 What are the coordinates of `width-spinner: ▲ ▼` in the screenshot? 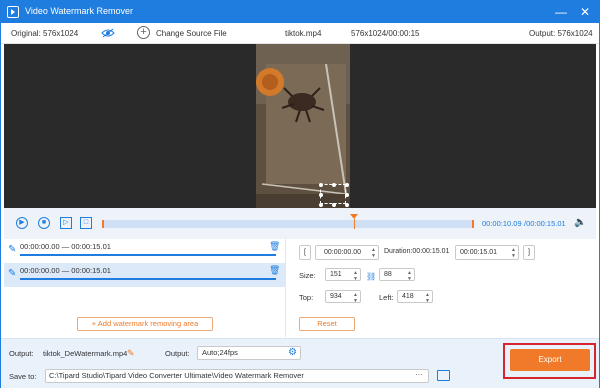 It's located at (355, 276).